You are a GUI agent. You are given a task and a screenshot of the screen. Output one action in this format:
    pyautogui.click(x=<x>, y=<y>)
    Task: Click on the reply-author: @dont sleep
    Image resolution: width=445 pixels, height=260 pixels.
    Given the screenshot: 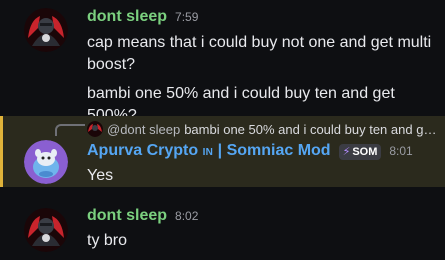 What is the action you would take?
    pyautogui.click(x=143, y=129)
    